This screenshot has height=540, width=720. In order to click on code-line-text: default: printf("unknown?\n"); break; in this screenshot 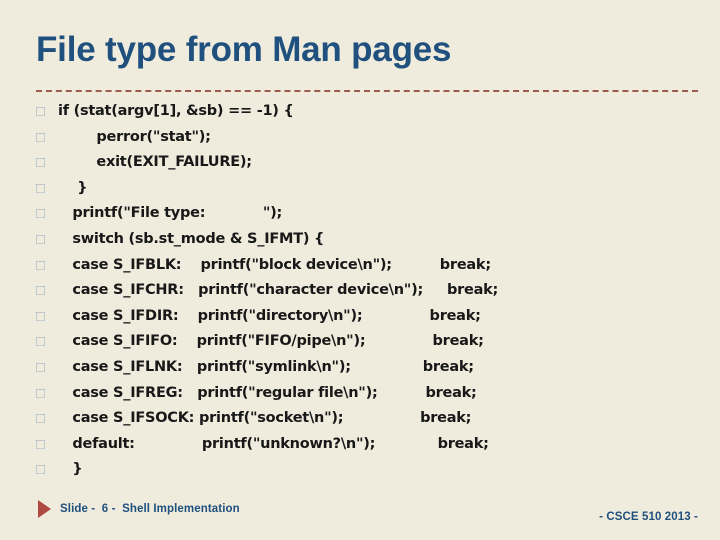, I will do `click(273, 443)`.